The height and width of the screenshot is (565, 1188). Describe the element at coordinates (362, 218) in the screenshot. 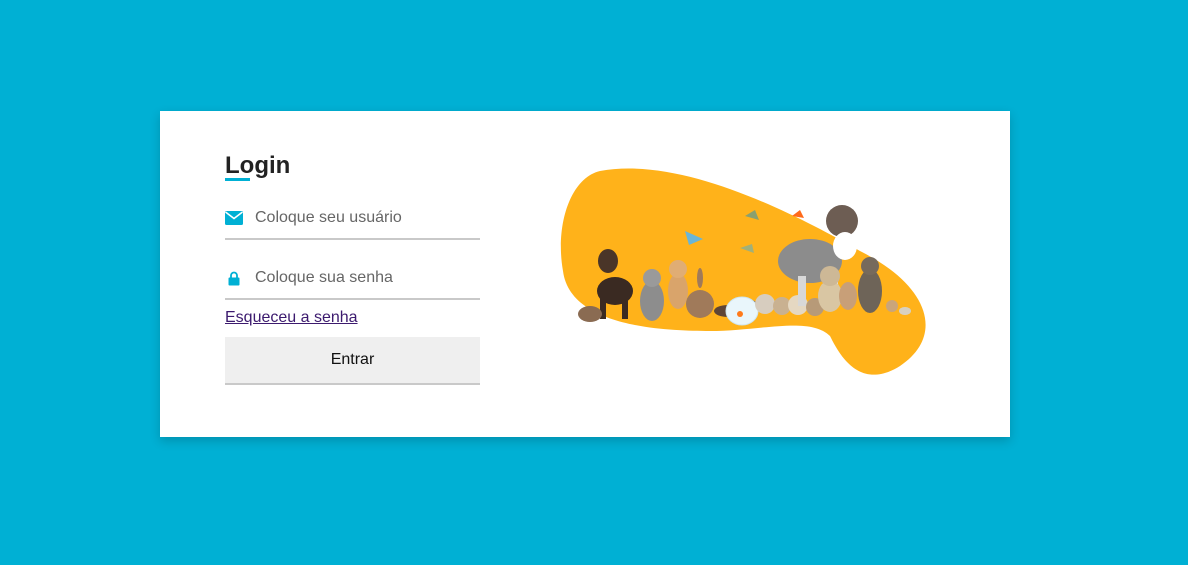

I see `username-input` at that location.